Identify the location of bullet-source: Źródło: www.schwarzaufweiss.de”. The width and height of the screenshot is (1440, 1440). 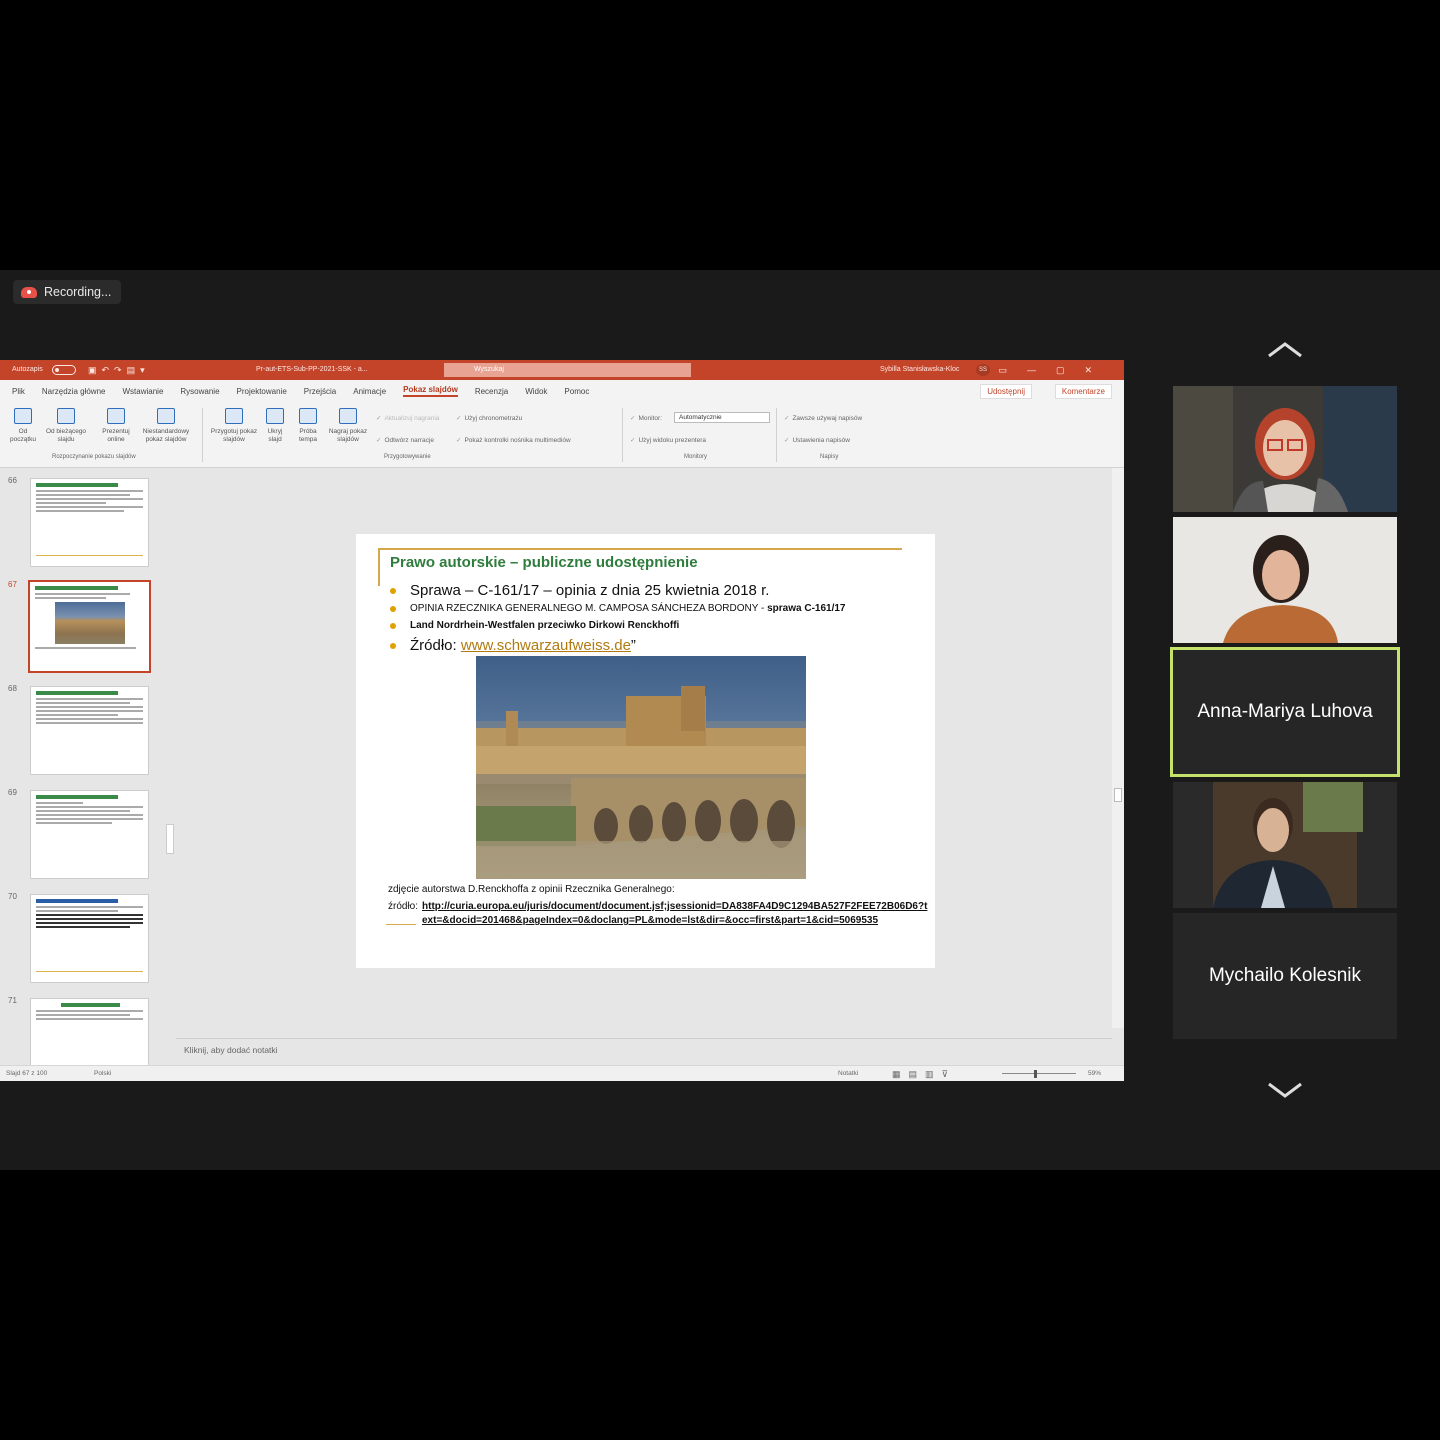
(513, 645).